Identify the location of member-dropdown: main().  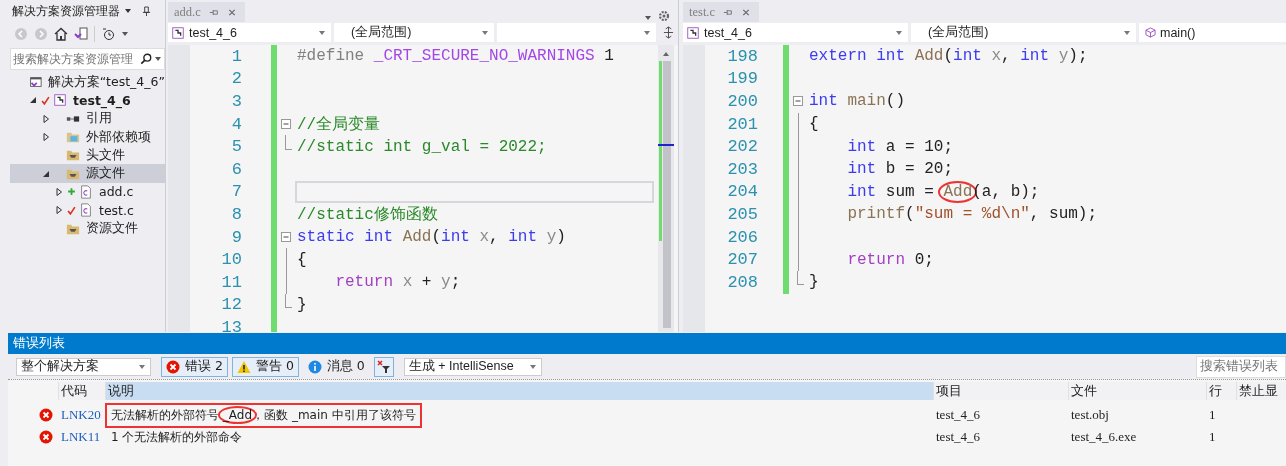
(1212, 32).